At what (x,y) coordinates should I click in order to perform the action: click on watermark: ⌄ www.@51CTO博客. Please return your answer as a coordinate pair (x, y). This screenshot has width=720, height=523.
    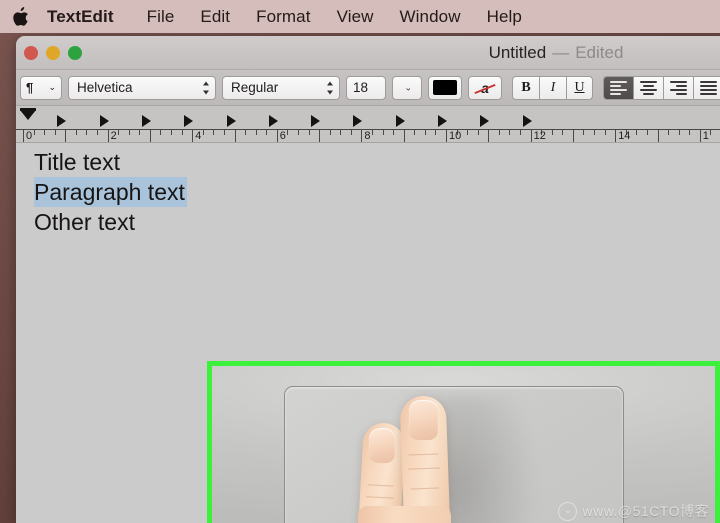
    Looking at the image, I should click on (633, 511).